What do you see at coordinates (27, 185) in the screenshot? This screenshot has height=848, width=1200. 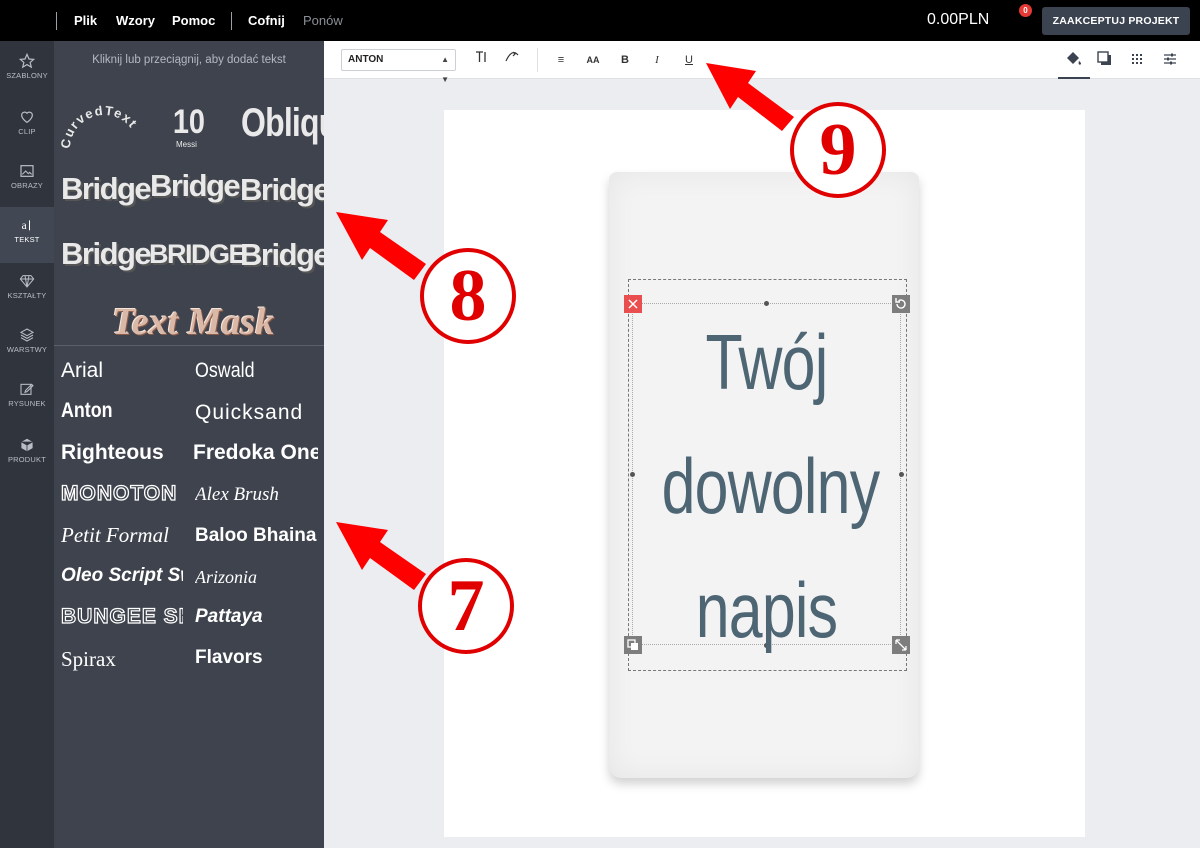 I see `rail-label: OBRAZY` at bounding box center [27, 185].